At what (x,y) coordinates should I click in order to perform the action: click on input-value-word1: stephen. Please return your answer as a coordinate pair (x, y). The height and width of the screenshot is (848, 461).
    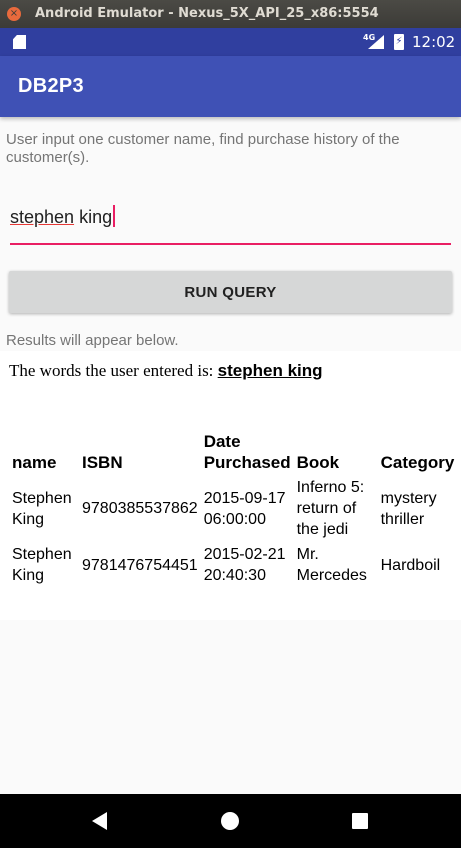
    Looking at the image, I should click on (42, 217).